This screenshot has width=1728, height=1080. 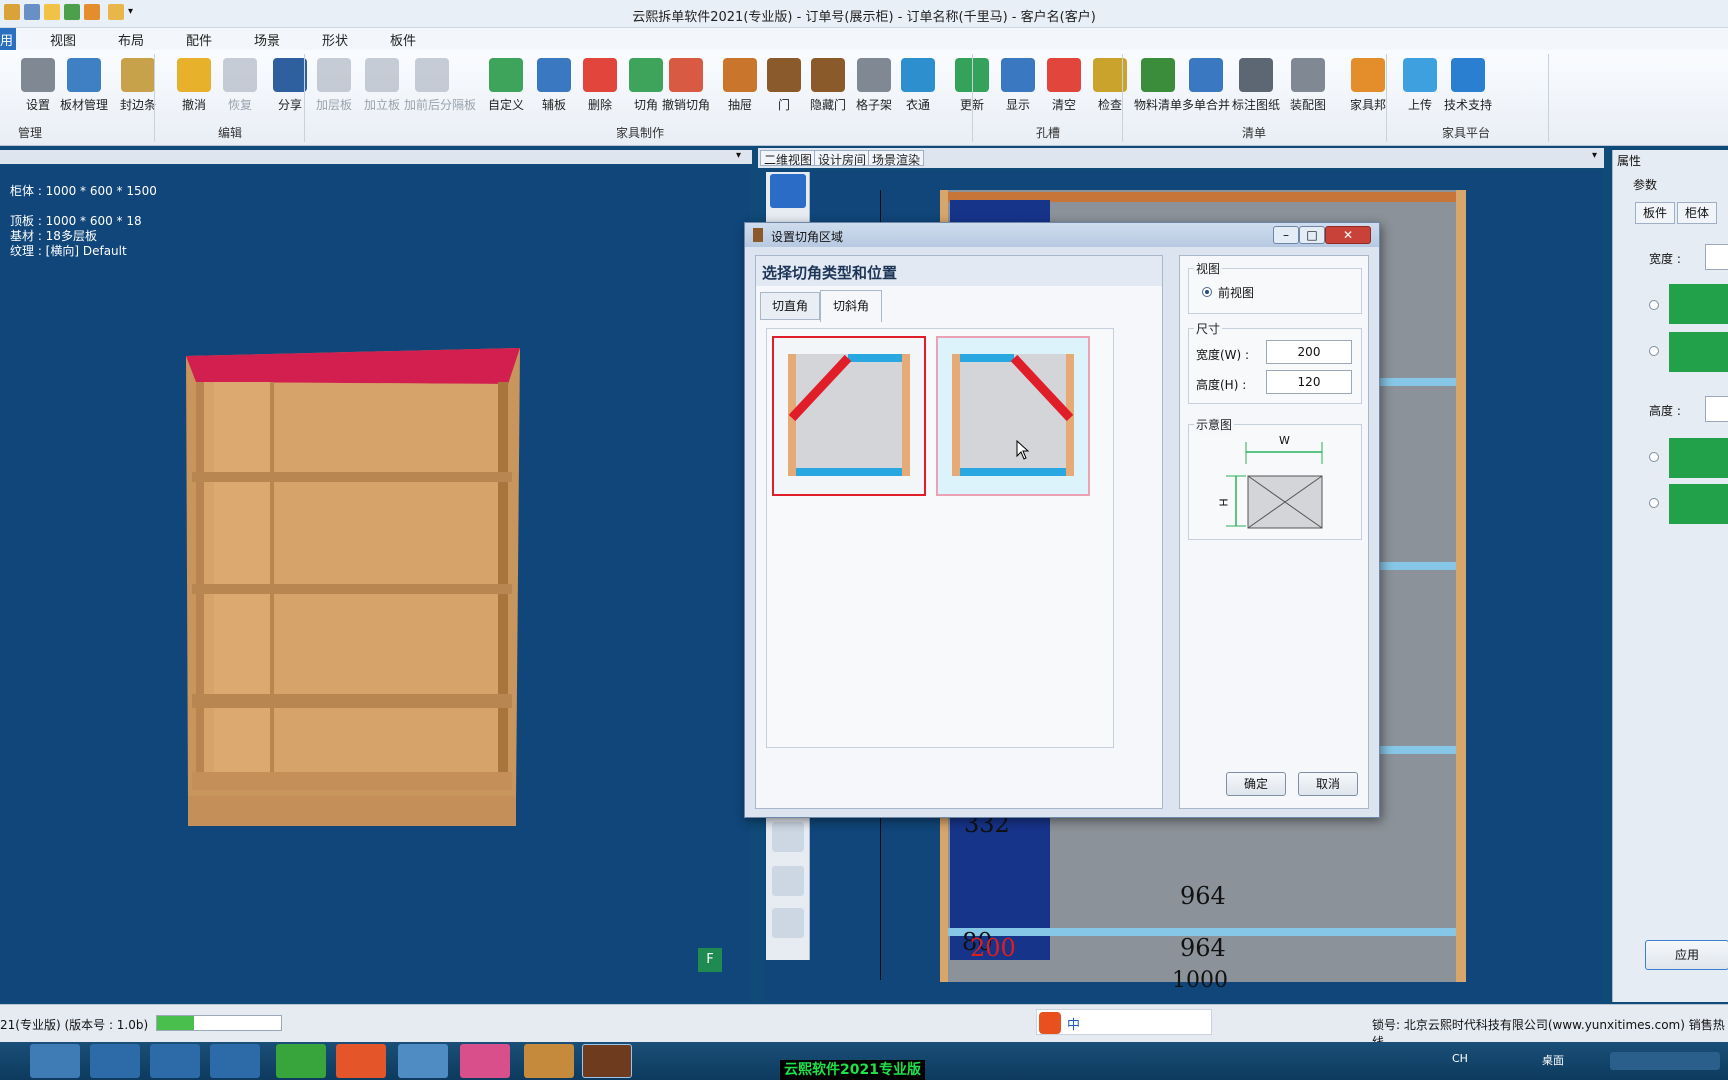 What do you see at coordinates (1665, 411) in the screenshot?
I see `height-label: 高度 :` at bounding box center [1665, 411].